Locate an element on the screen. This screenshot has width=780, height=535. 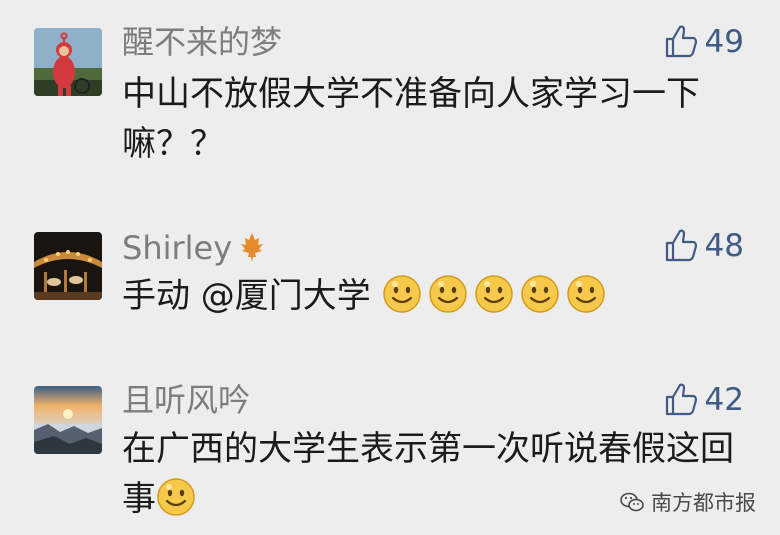
like-button: 49 is located at coordinates (703, 42).